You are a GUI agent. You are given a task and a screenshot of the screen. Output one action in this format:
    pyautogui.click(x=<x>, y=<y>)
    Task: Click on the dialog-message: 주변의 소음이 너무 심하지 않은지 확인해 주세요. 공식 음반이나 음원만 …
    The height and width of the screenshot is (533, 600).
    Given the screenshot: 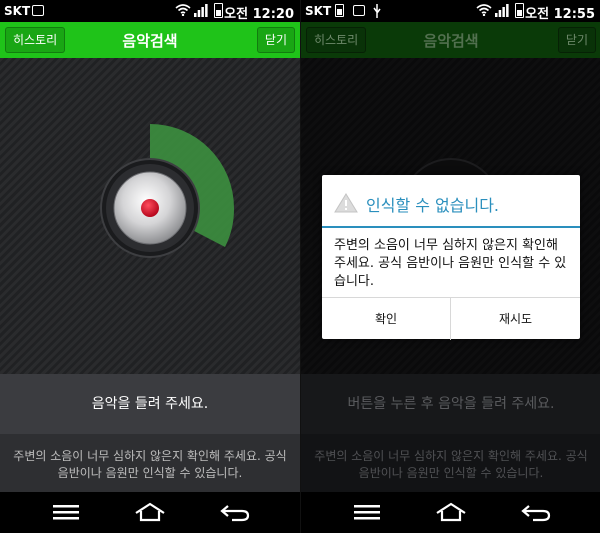 What is the action you would take?
    pyautogui.click(x=450, y=263)
    